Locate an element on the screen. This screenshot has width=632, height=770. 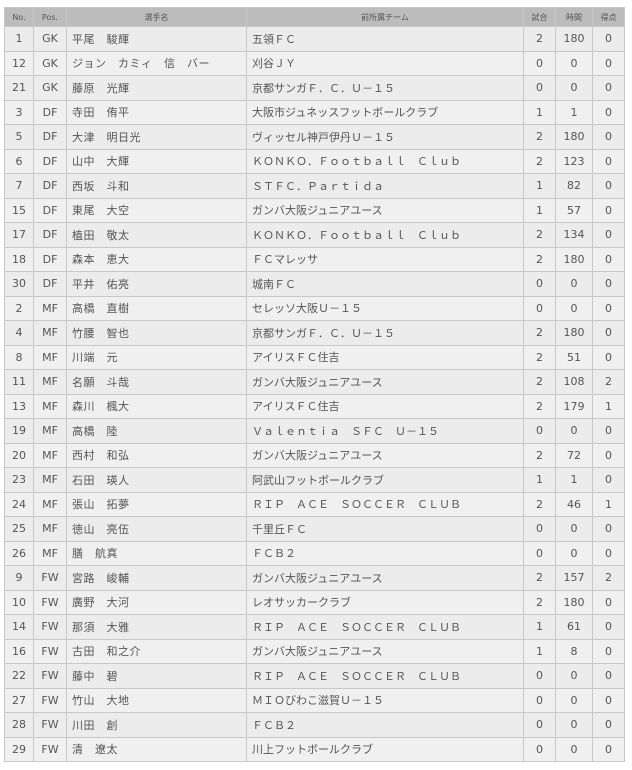
cell-minutes: 72 is located at coordinates (574, 455).